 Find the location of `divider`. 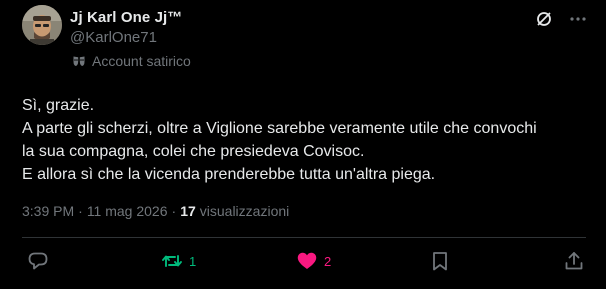

divider is located at coordinates (304, 237).